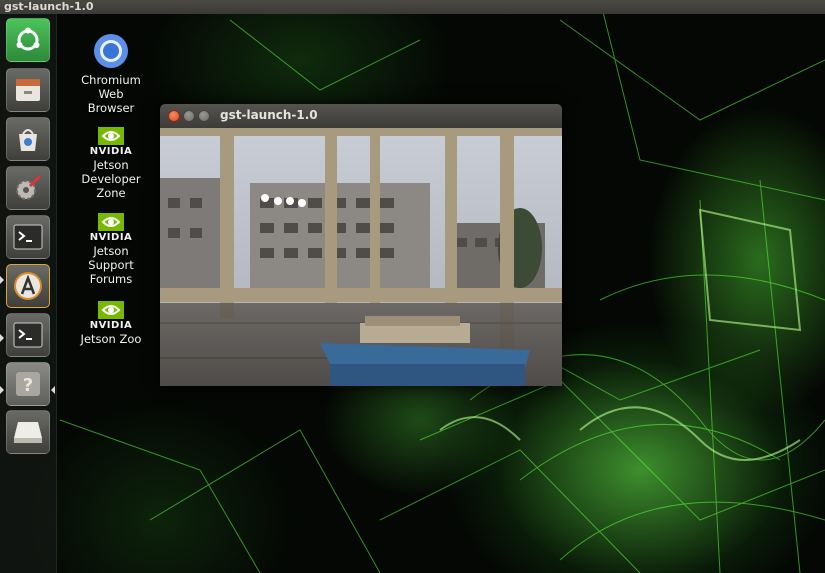 This screenshot has width=825, height=573. I want to click on focused-indicator, so click(53, 390).